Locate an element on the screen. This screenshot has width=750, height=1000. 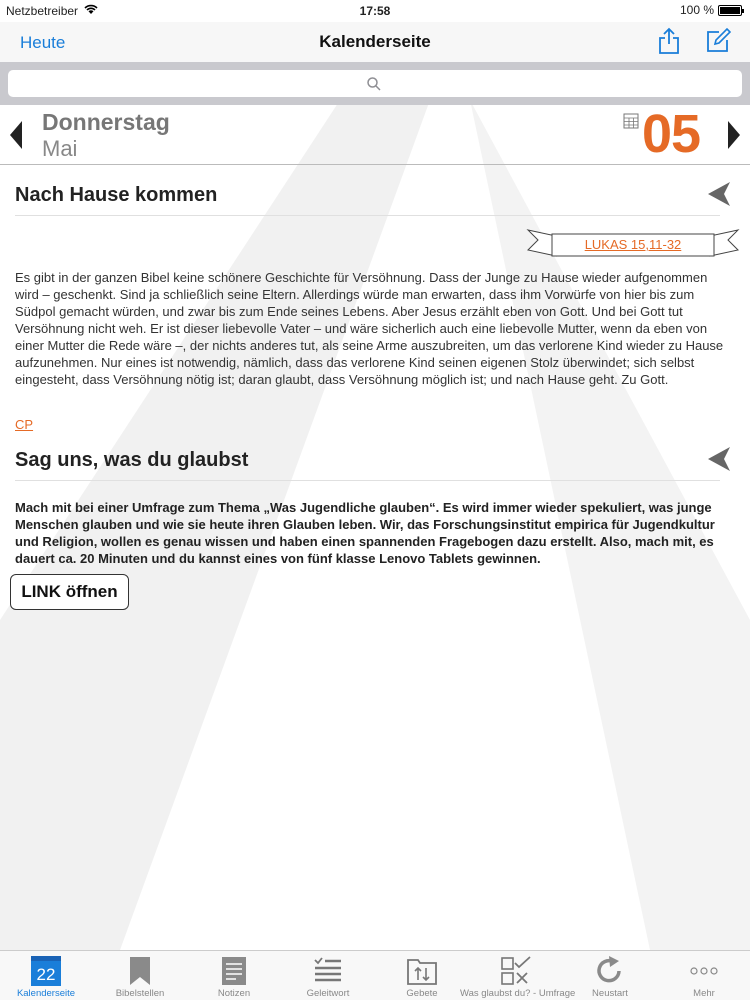
battery-indicator: 100 % is located at coordinates (711, 10).